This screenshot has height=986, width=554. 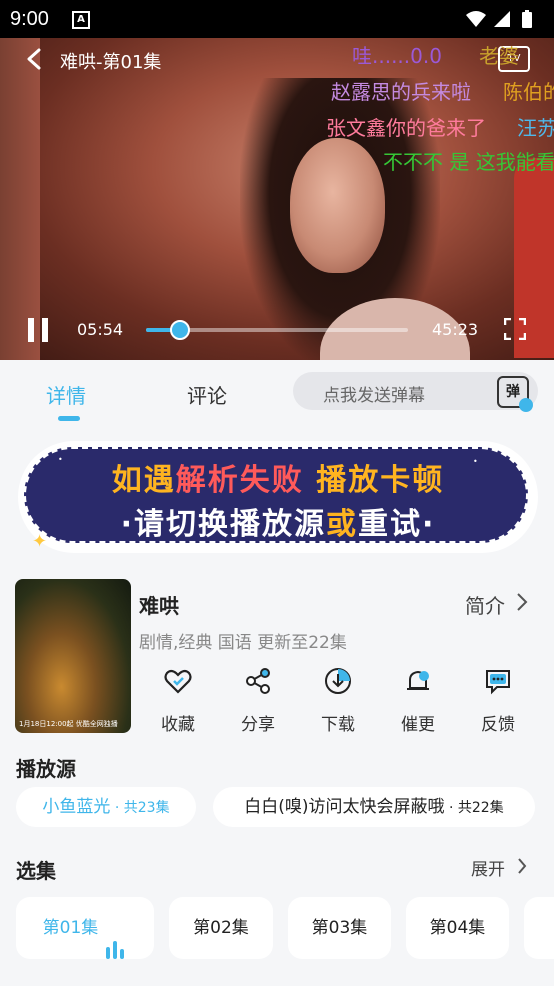 What do you see at coordinates (488, 867) in the screenshot?
I see `expand-button: 展开` at bounding box center [488, 867].